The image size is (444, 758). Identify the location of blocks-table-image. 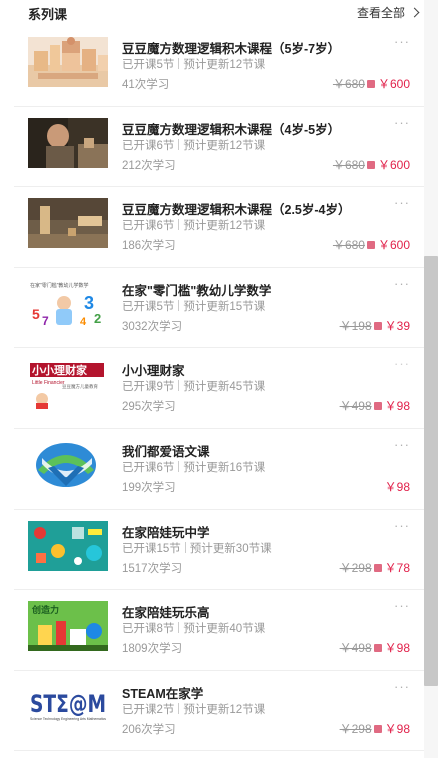
(68, 223).